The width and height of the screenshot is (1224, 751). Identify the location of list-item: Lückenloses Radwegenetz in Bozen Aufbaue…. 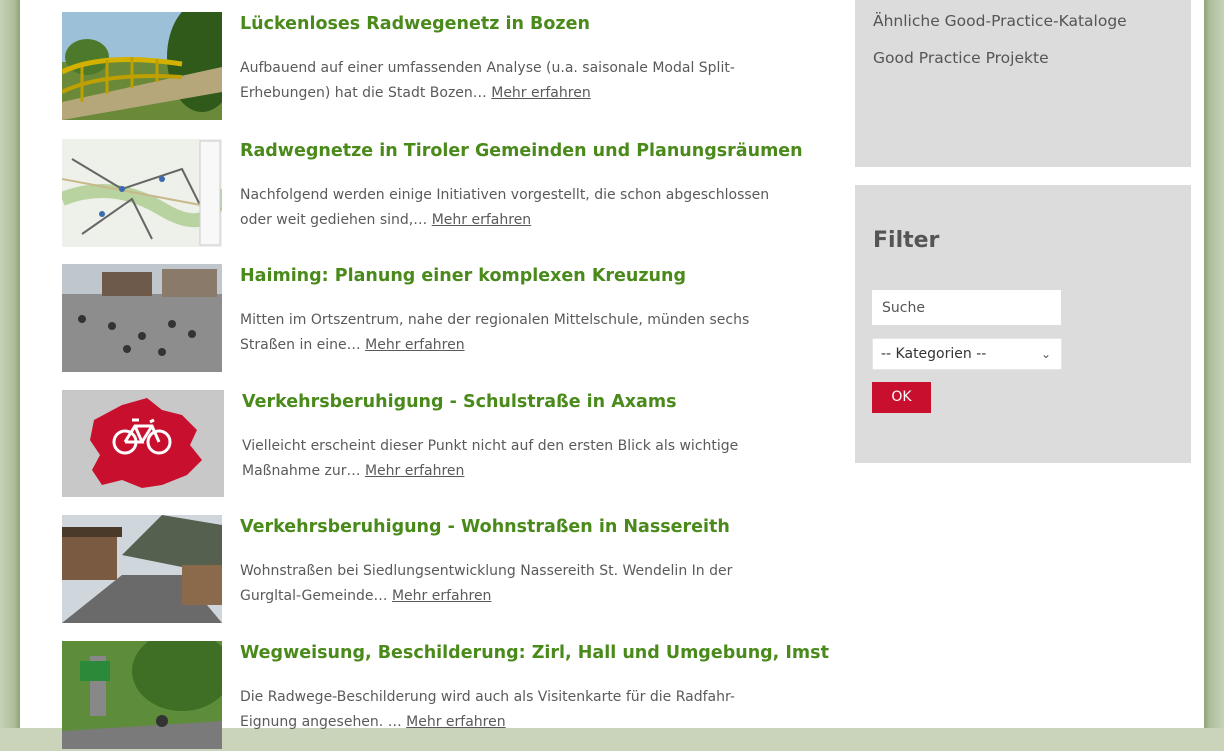
(422, 67).